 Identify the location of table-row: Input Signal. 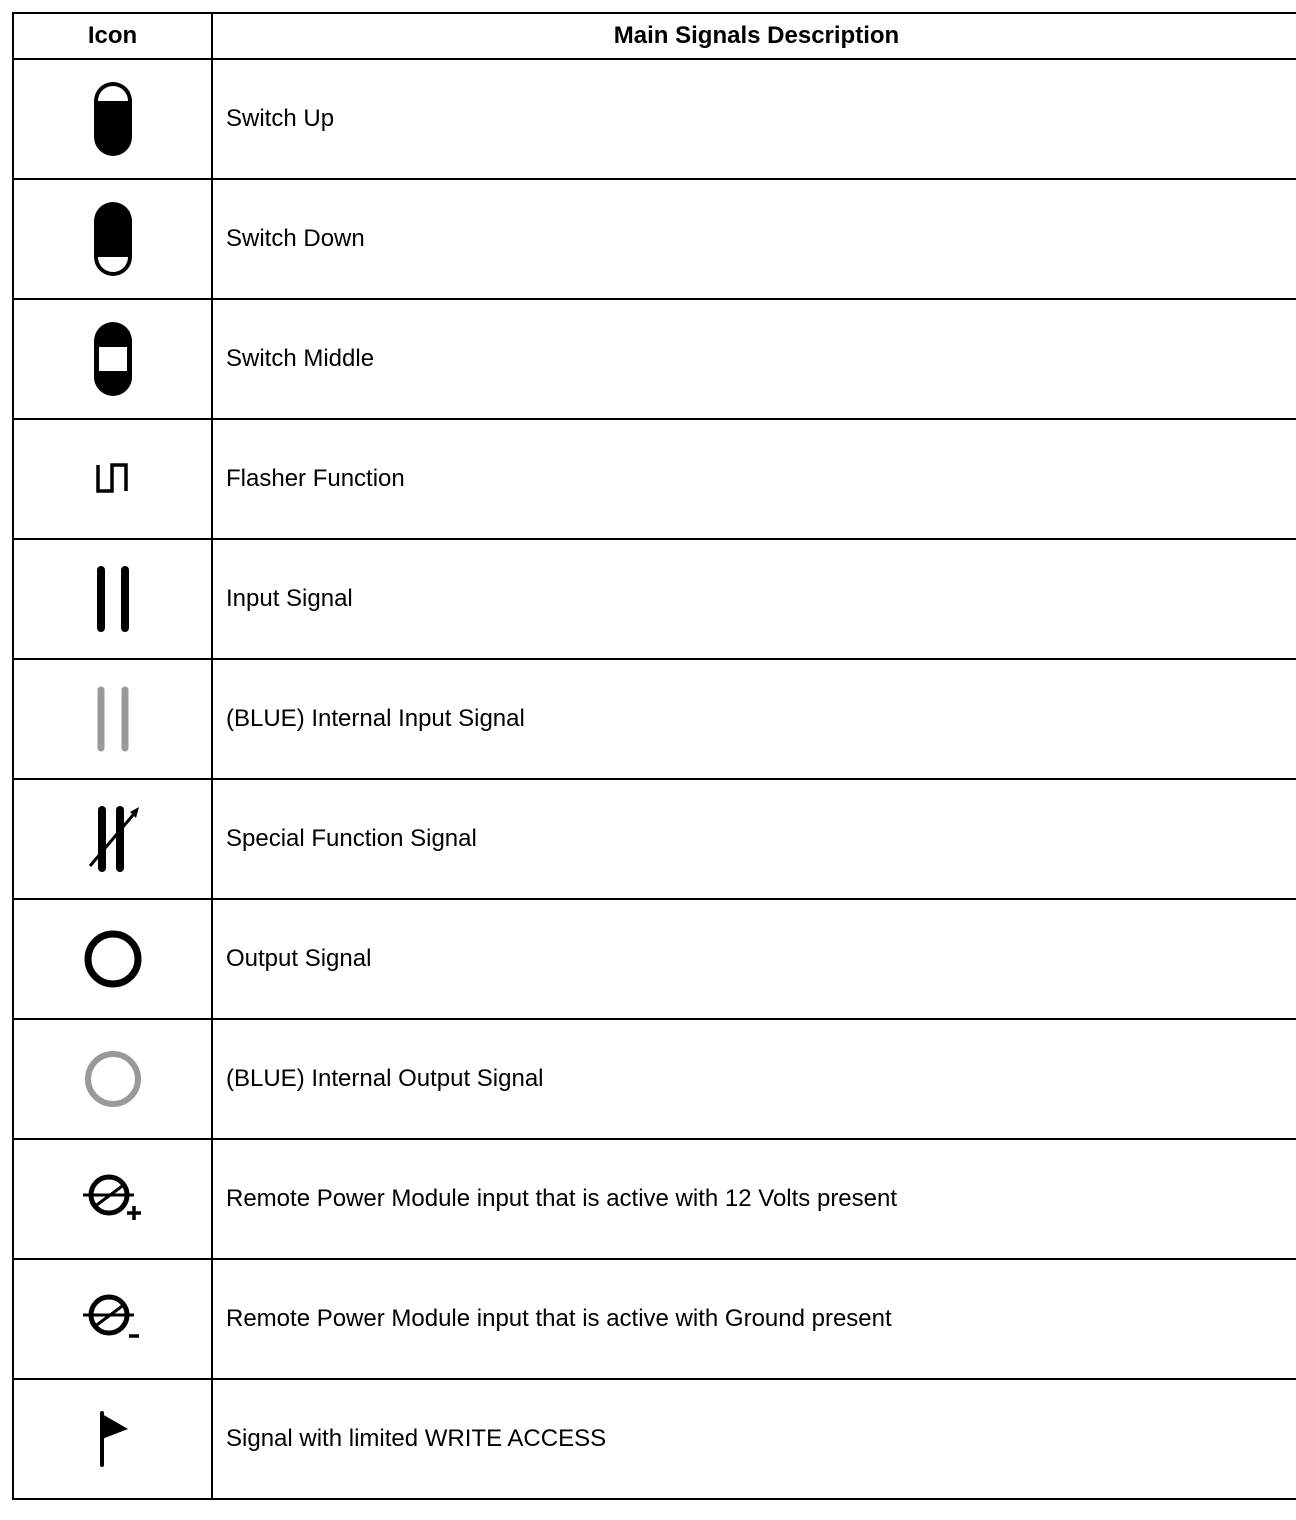
(654, 599).